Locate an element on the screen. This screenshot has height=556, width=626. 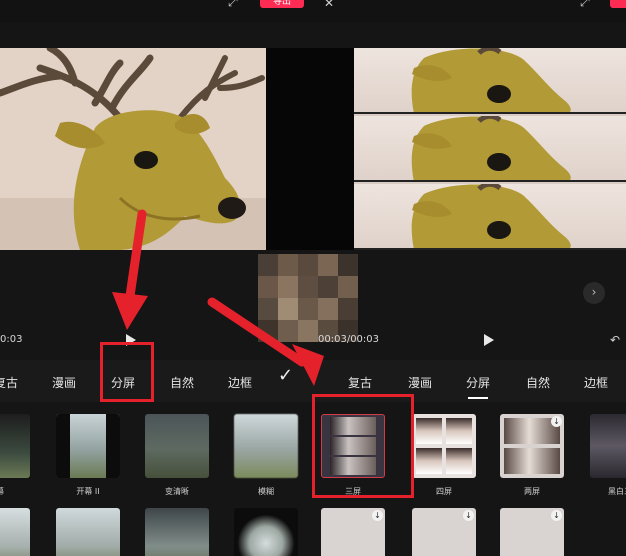
annotation-arrows is located at coordinates (218, 297).